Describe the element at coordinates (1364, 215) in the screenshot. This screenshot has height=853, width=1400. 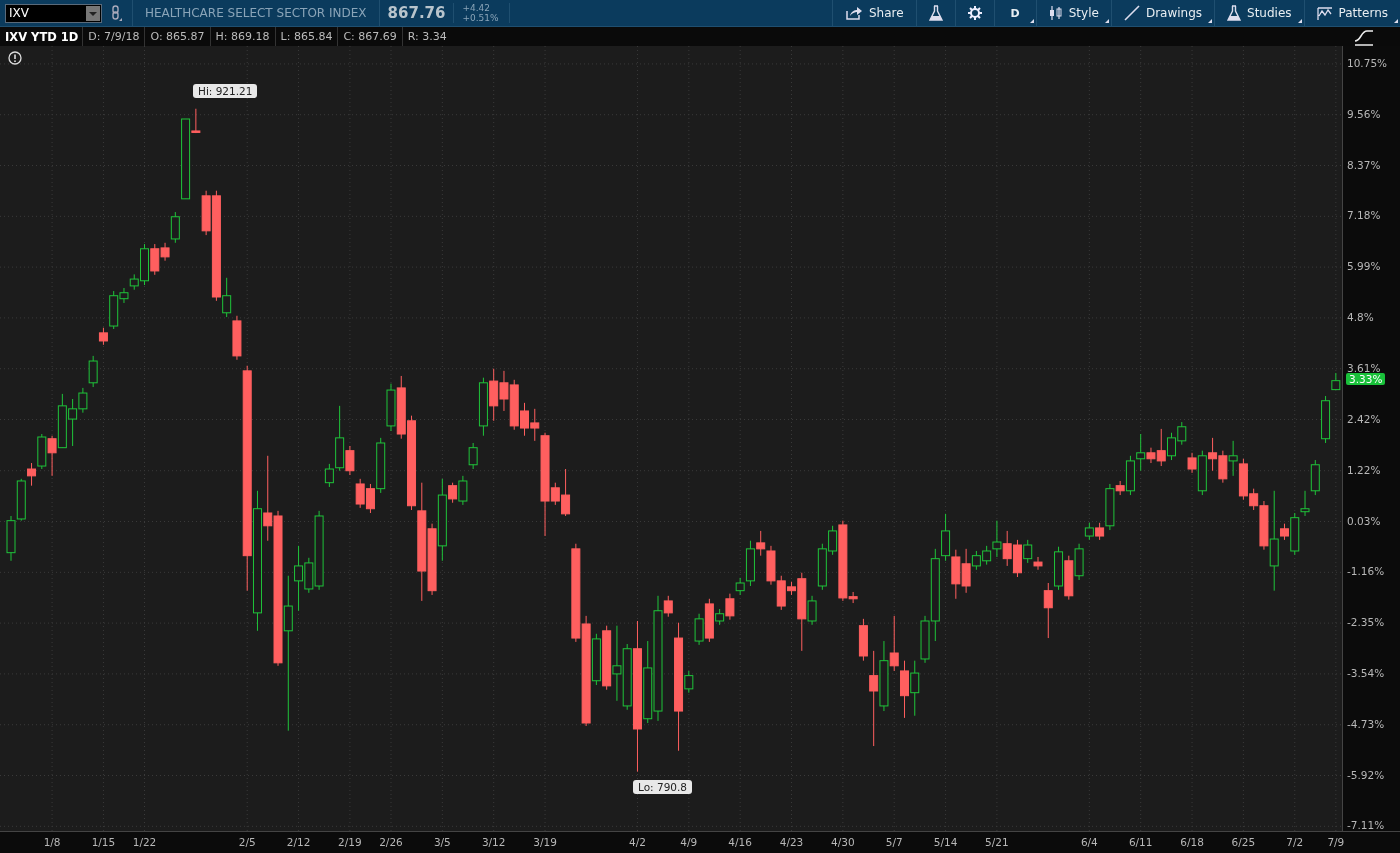
I see `axis-label: 7.18%` at that location.